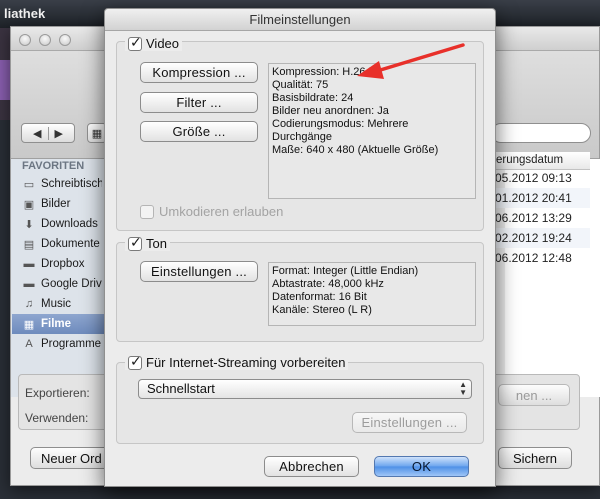 Image resolution: width=600 pixels, height=499 pixels. What do you see at coordinates (70, 244) in the screenshot?
I see `sidebar-item-label: Dokumente` at bounding box center [70, 244].